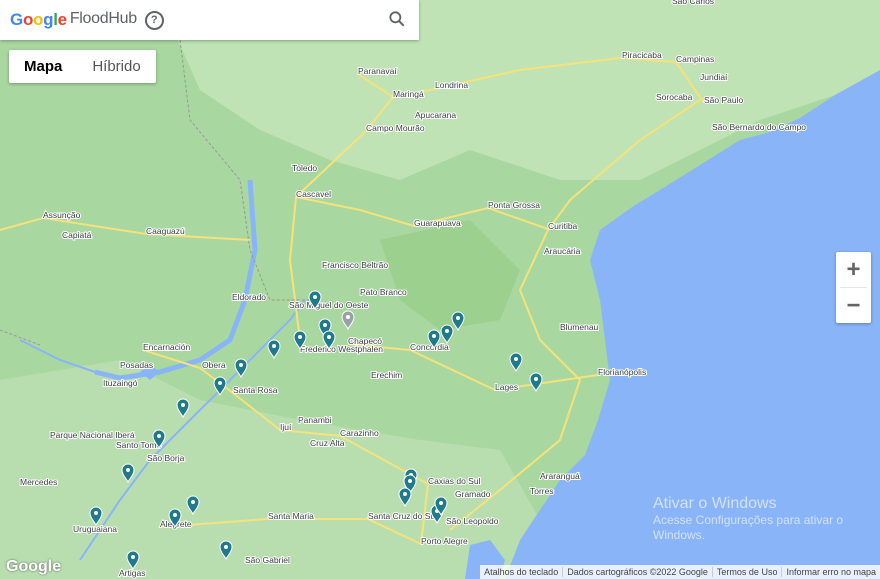 The width and height of the screenshot is (880, 579). What do you see at coordinates (267, 560) in the screenshot?
I see `place-label: São Gabriel` at bounding box center [267, 560].